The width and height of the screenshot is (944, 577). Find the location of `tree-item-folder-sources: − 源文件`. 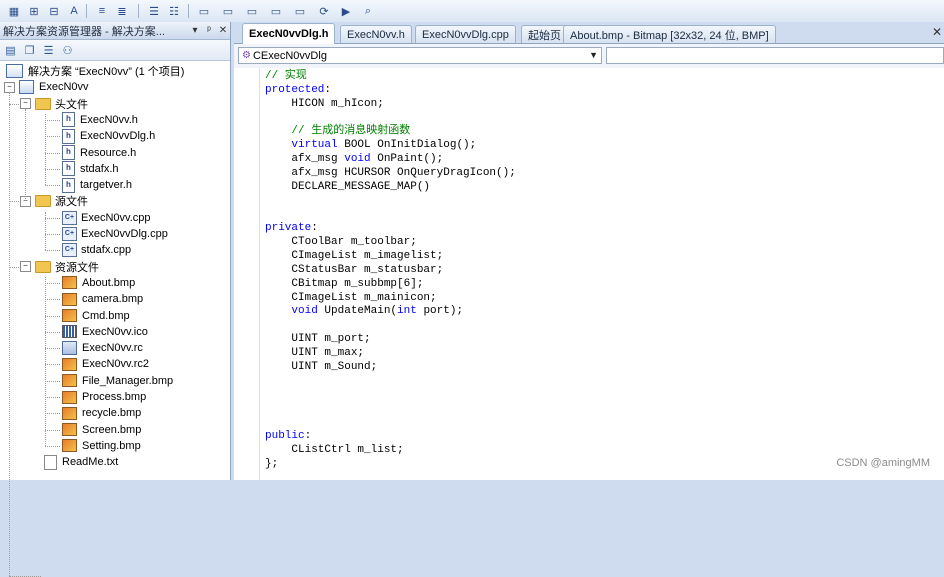

tree-item-folder-sources: − 源文件 is located at coordinates (54, 201).